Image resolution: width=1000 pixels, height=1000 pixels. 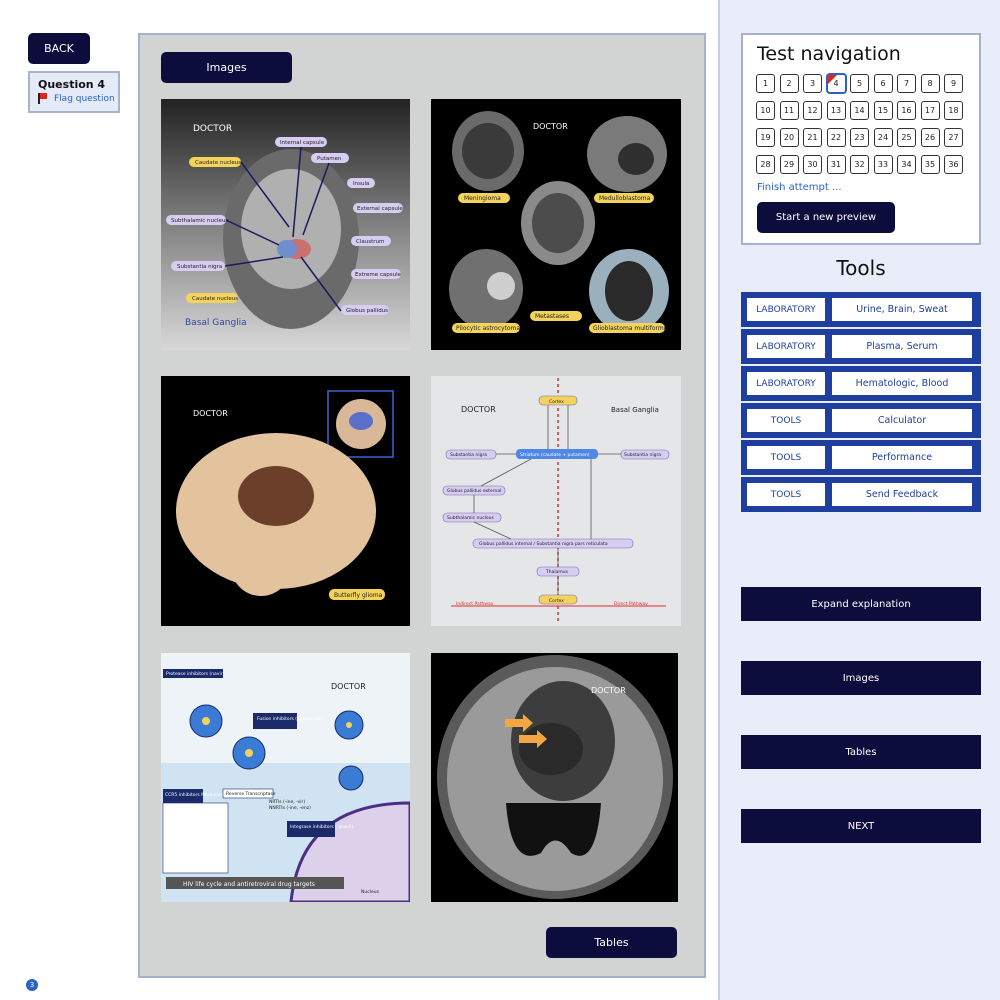 I want to click on tools-title: Tools, so click(x=861, y=268).